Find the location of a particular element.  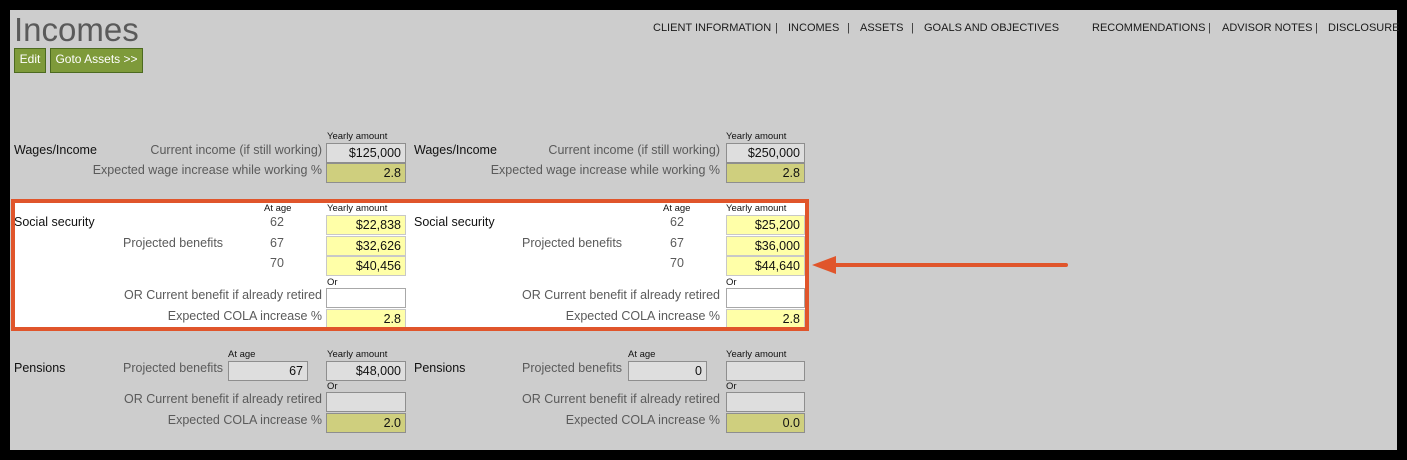

pension-amount-field is located at coordinates (765, 371).